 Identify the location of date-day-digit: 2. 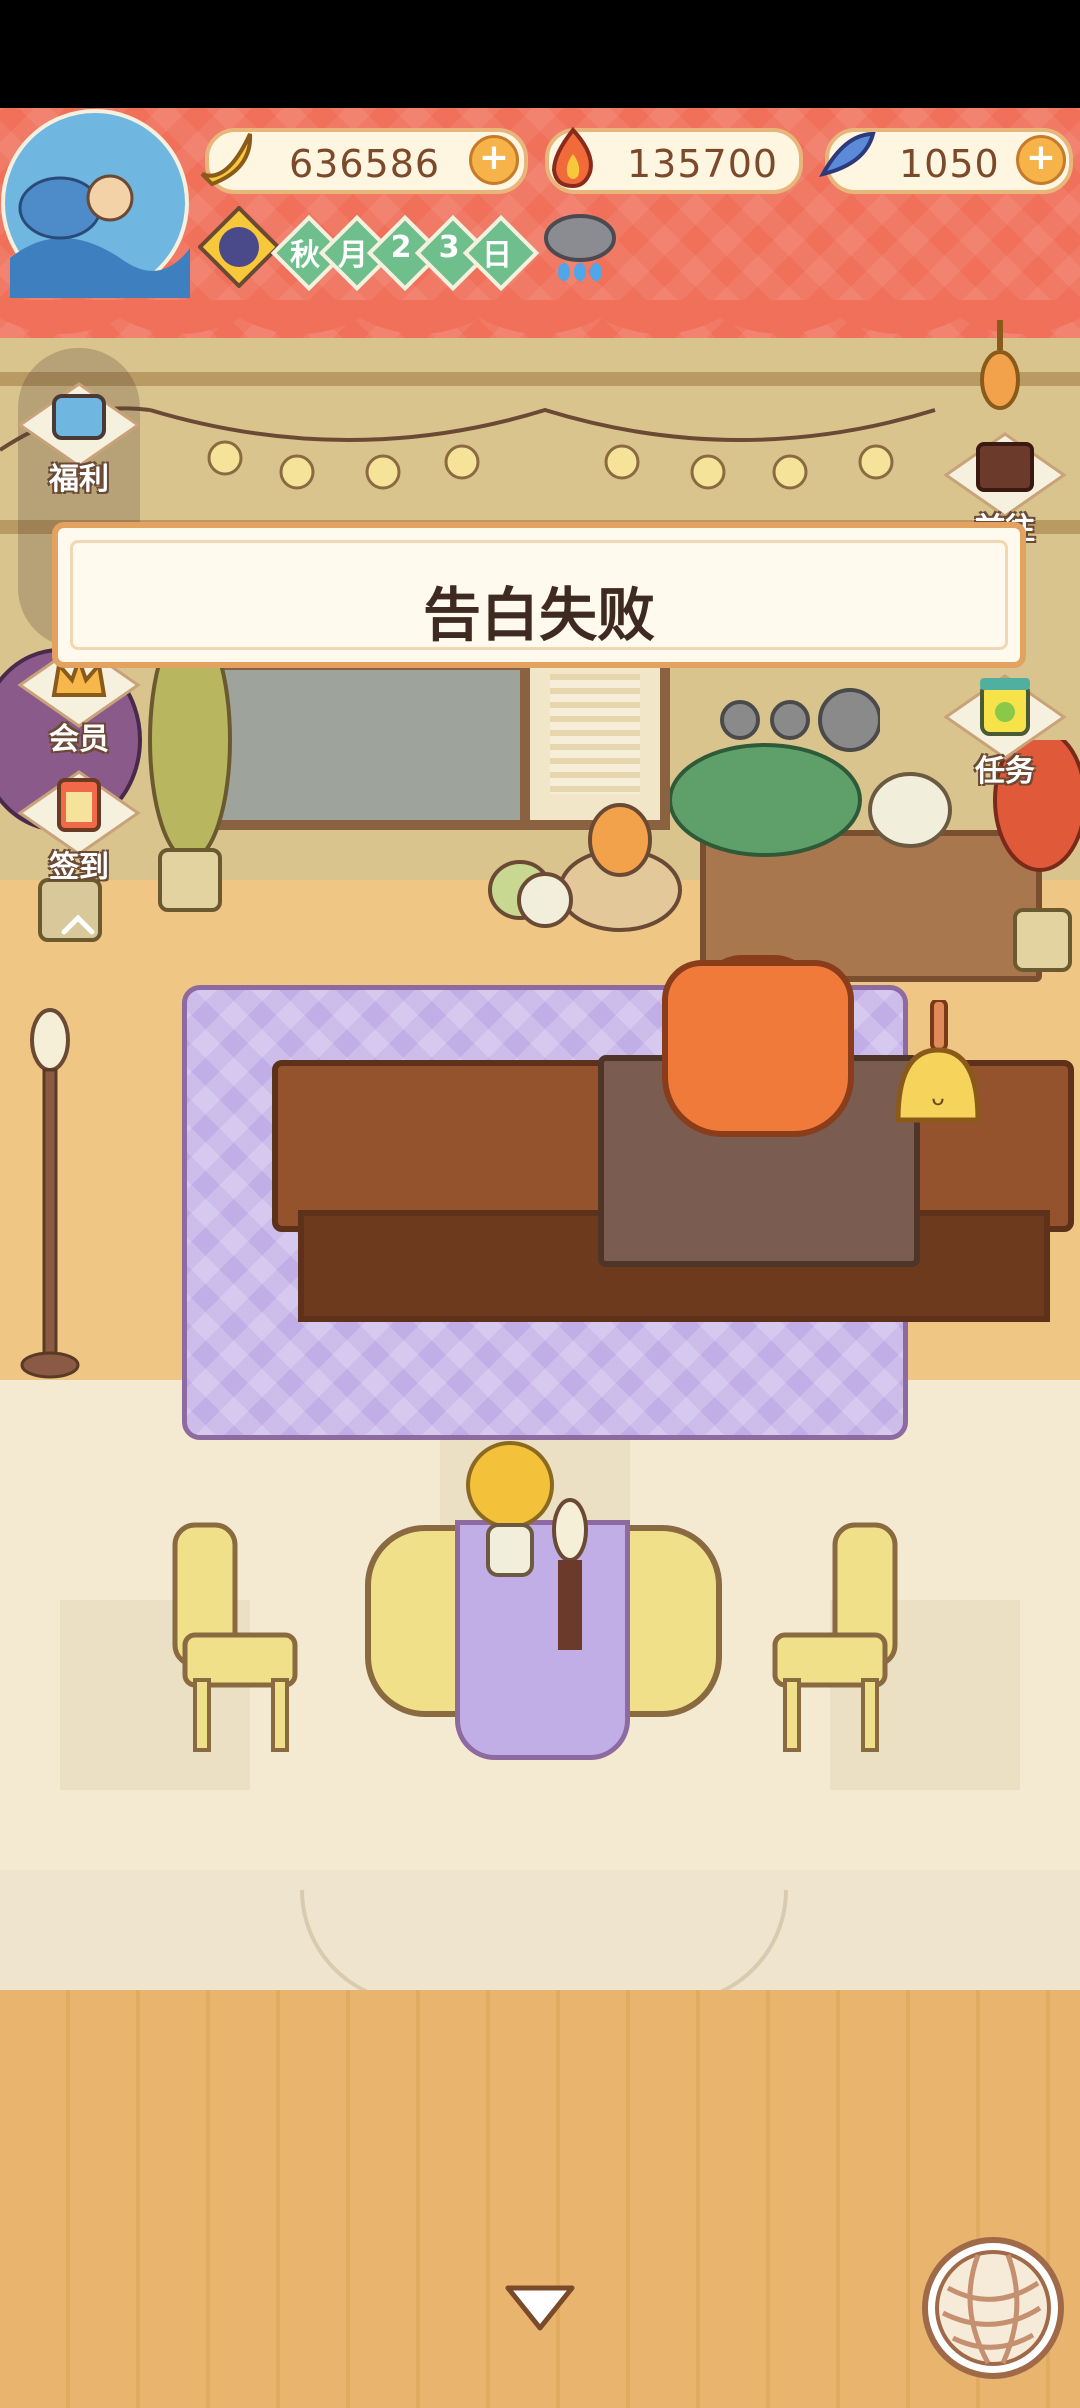
(401, 247).